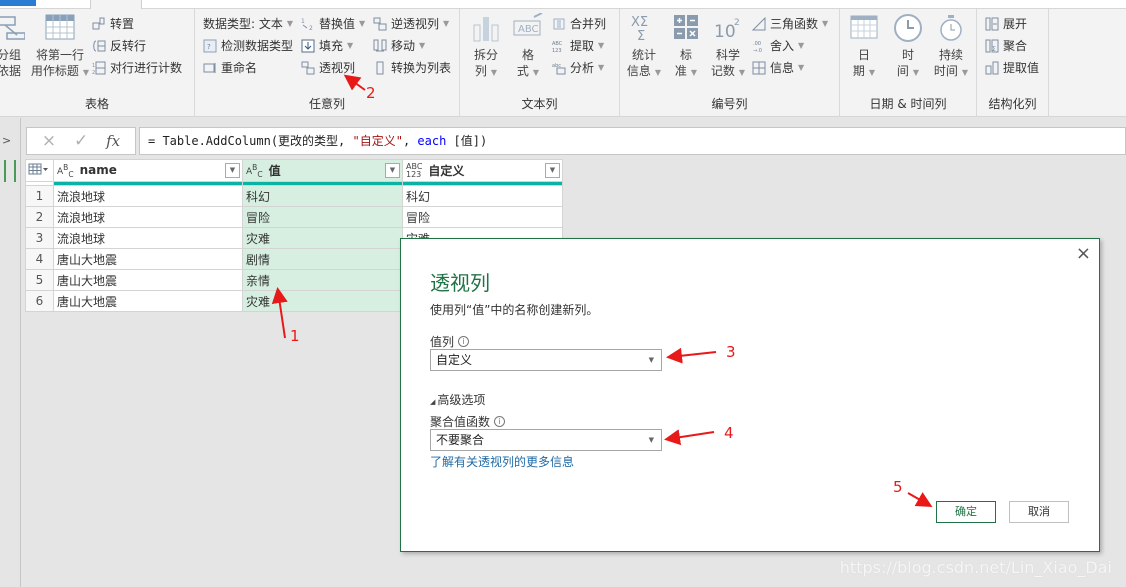  I want to click on close-icon: ×, so click(1083, 253).